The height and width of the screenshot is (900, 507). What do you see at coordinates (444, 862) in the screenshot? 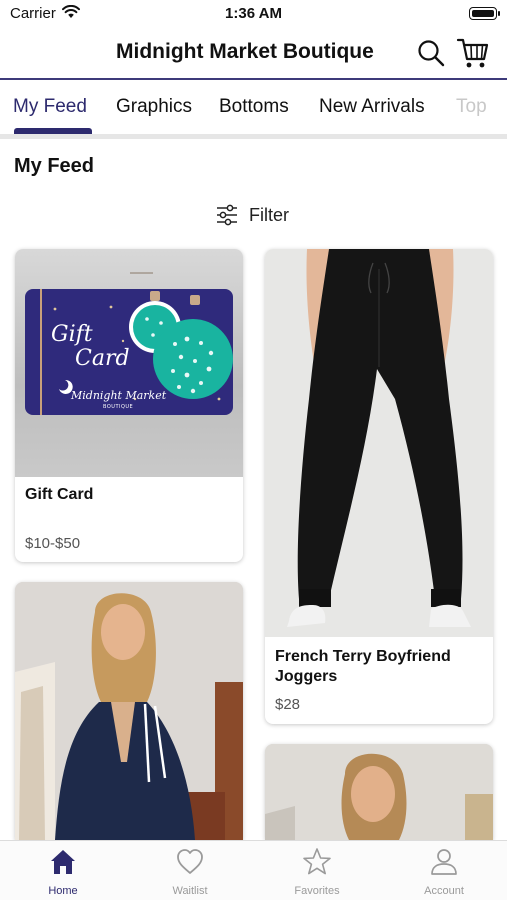
I see `account-icon` at bounding box center [444, 862].